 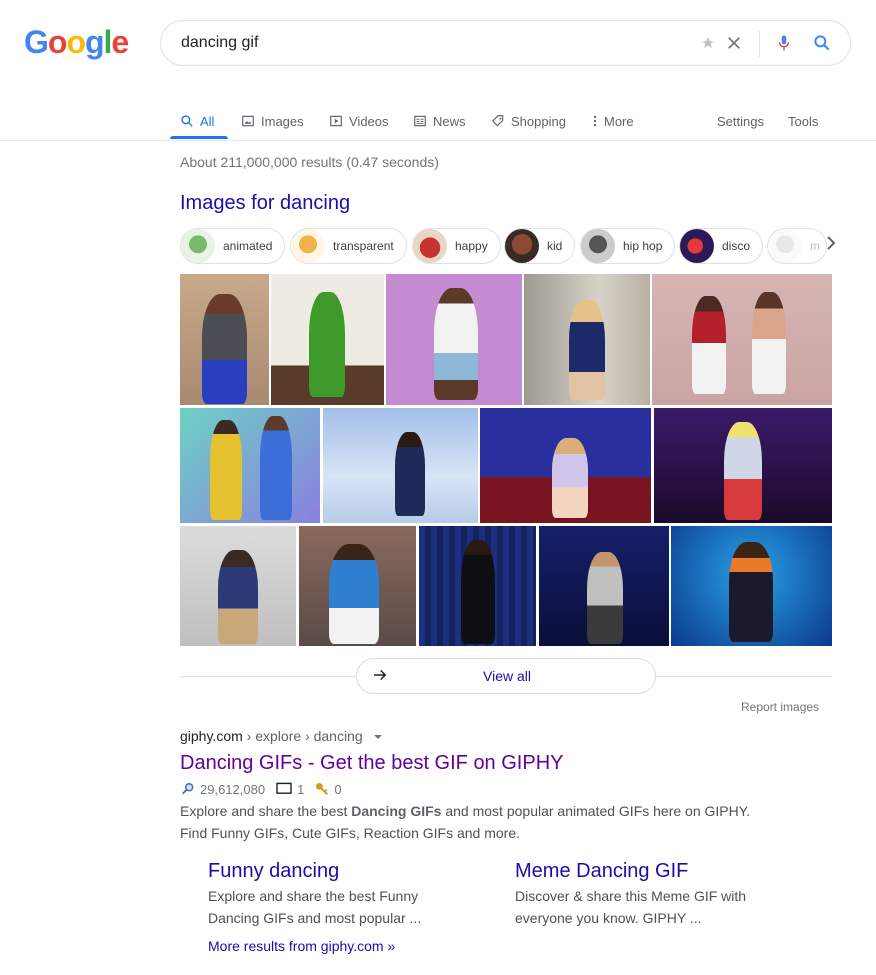 What do you see at coordinates (538, 121) in the screenshot?
I see `tab-label: Shopping` at bounding box center [538, 121].